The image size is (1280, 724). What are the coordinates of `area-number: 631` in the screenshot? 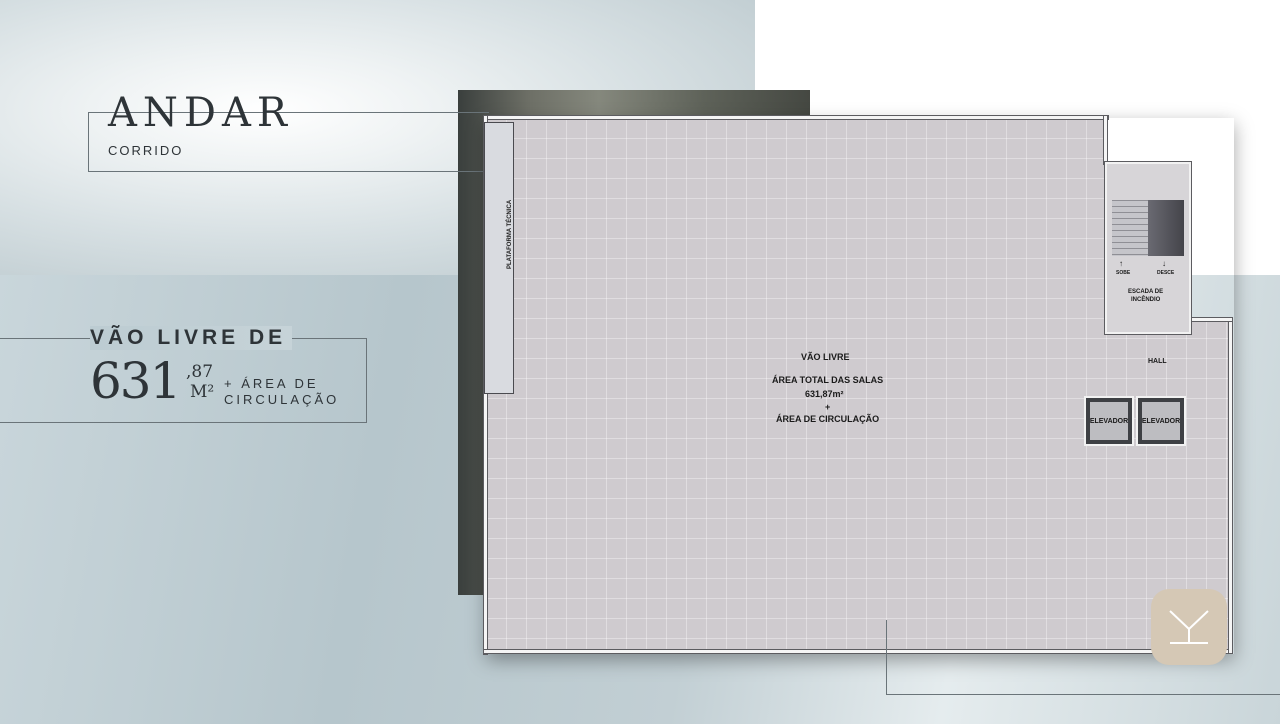 It's located at (135, 381).